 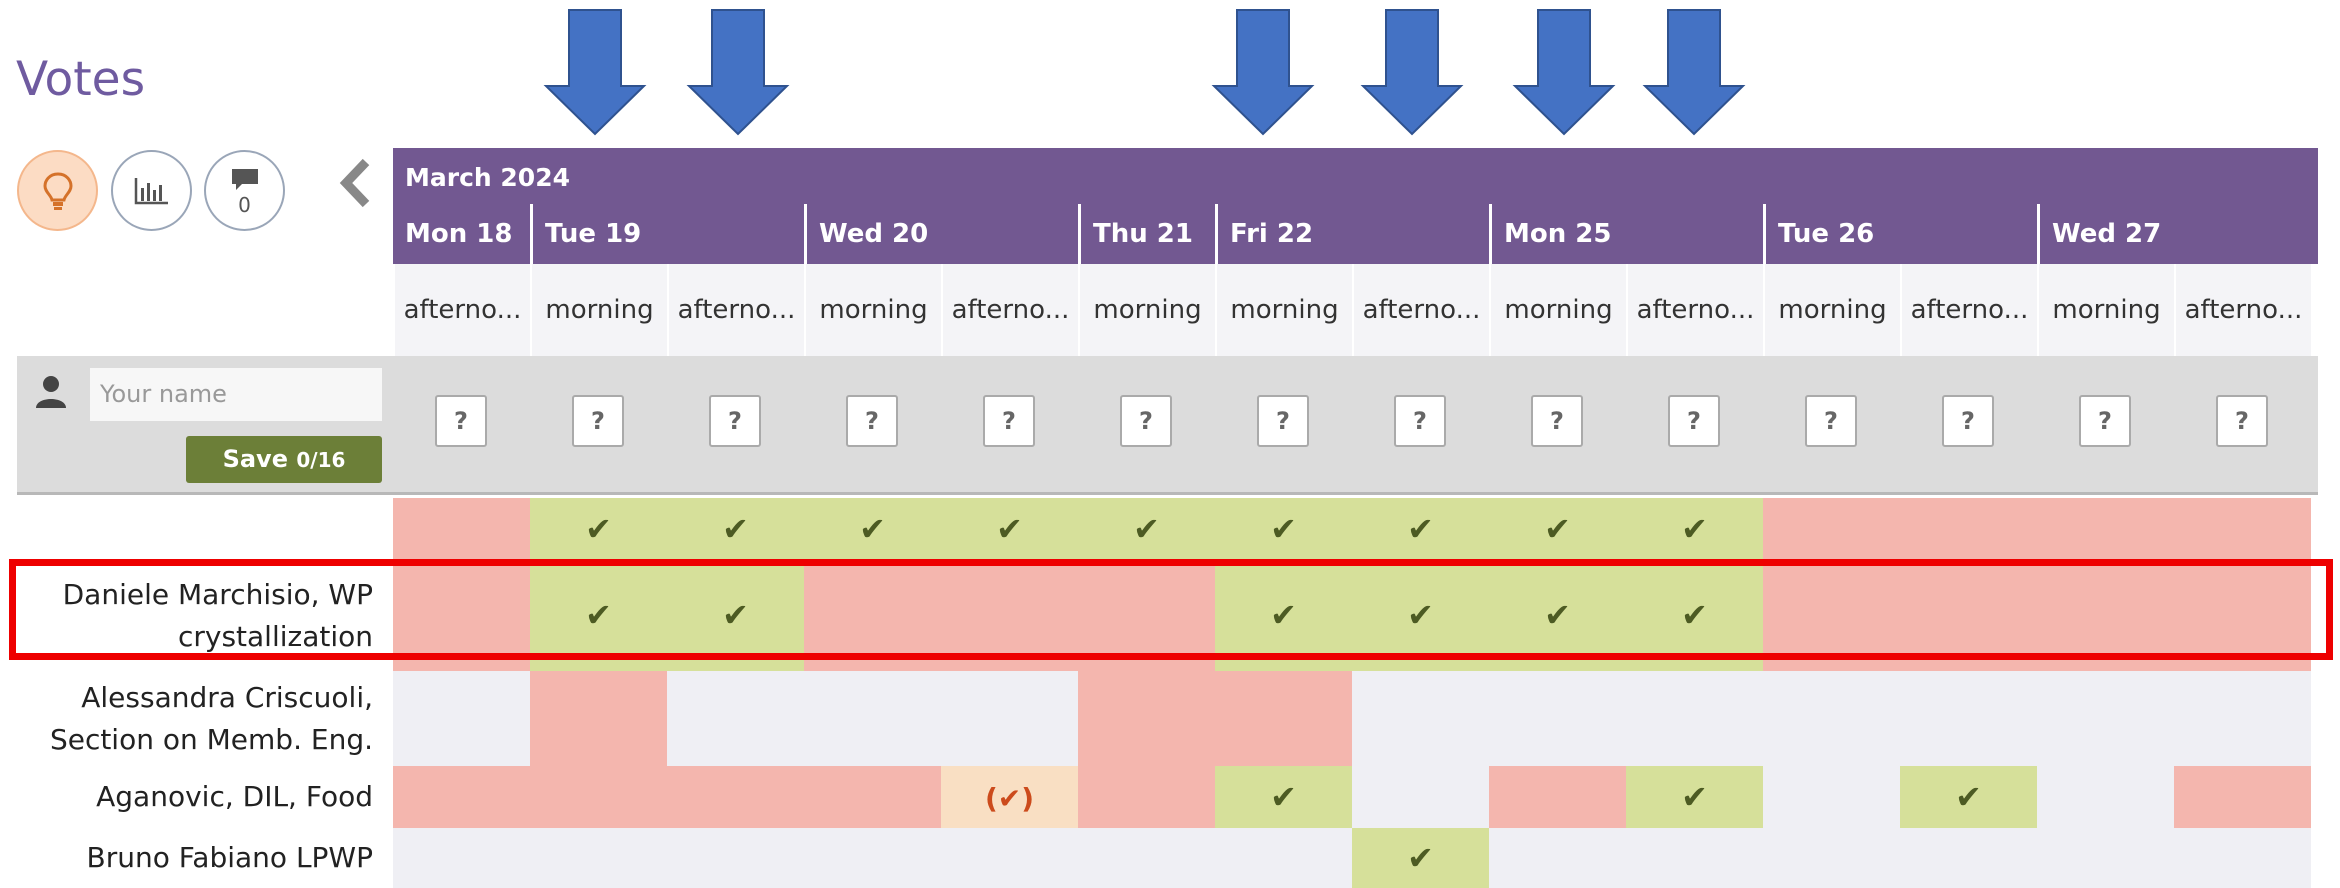 I want to click on save-button: Save 0/16, so click(x=284, y=459).